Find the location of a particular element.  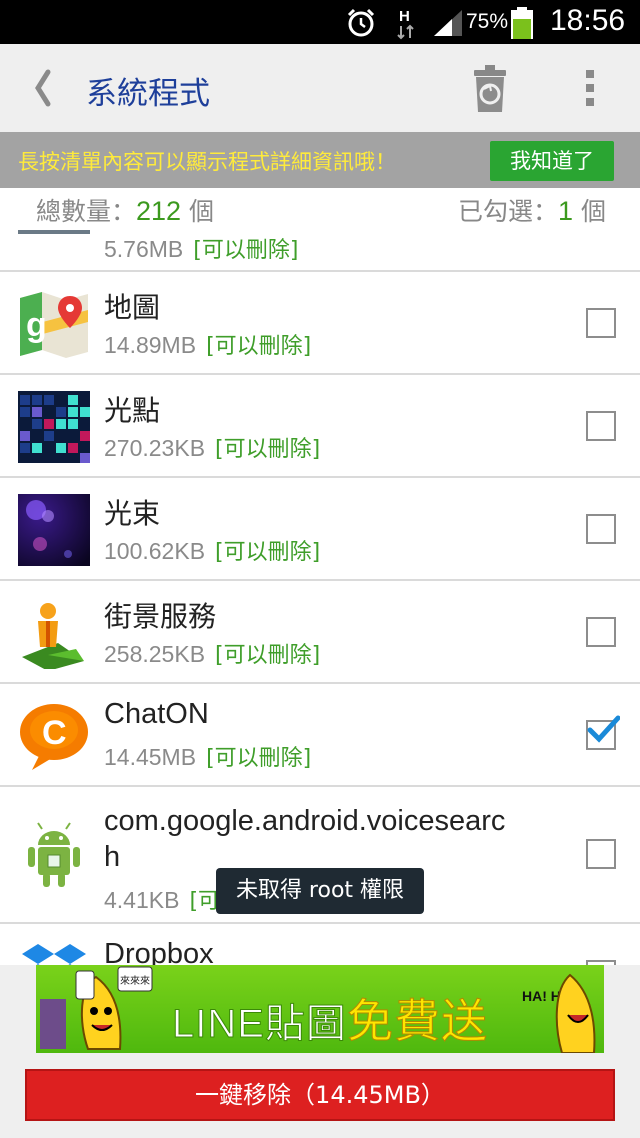

hspa-network-icon: H is located at coordinates (405, 24).